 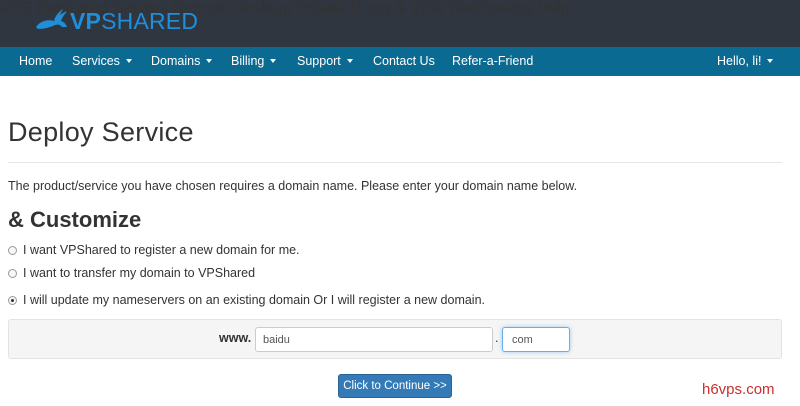 I want to click on user-menu: Hello, li!, so click(x=745, y=61).